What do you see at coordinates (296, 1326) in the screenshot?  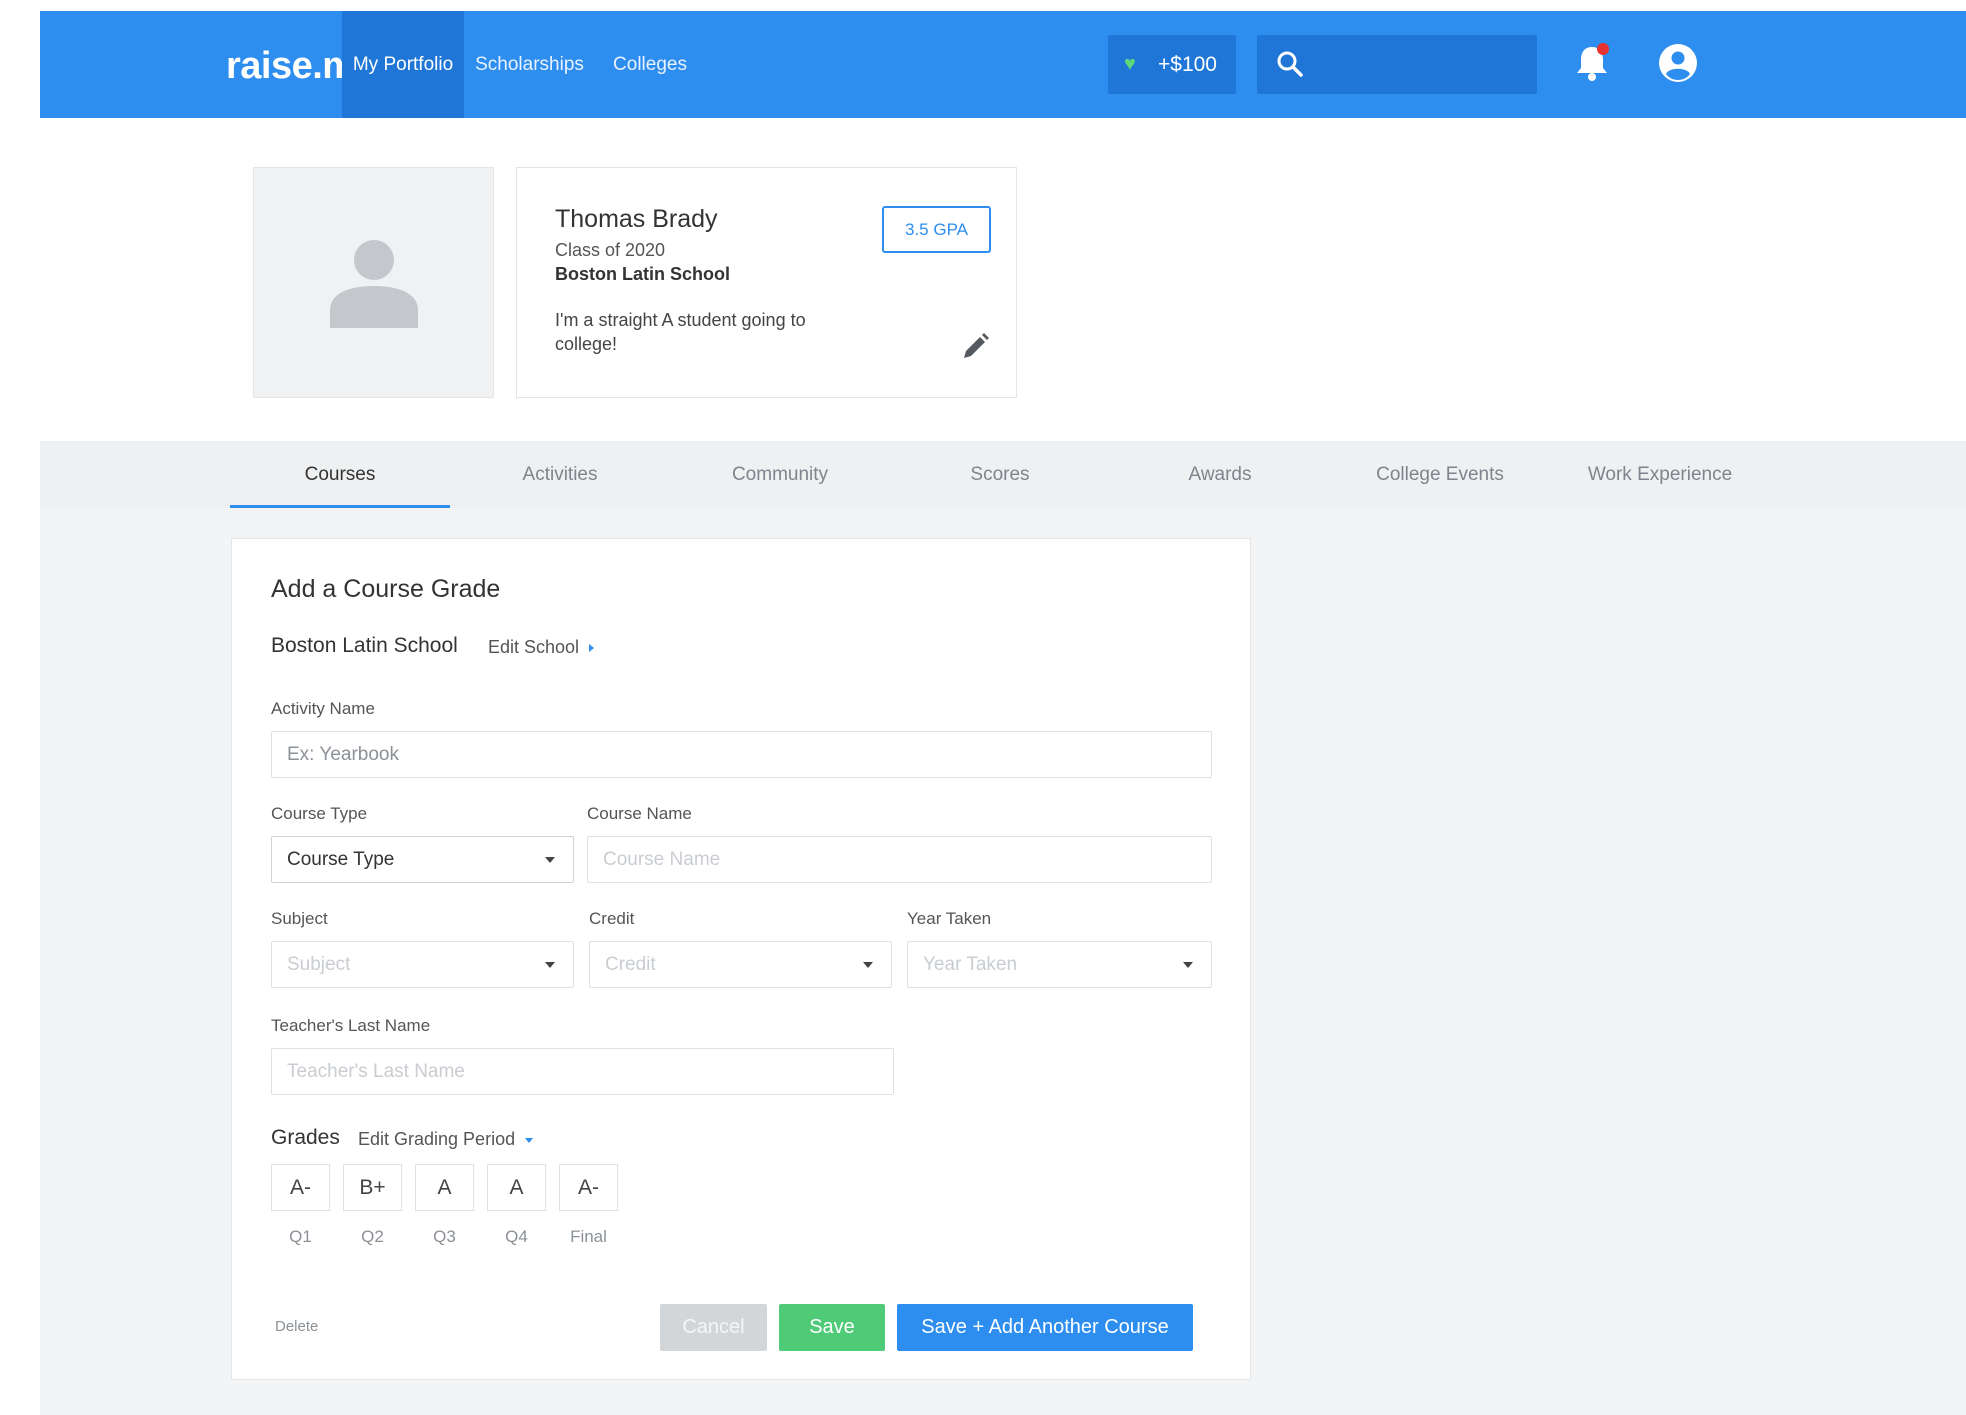 I see `delete-link: Delete` at bounding box center [296, 1326].